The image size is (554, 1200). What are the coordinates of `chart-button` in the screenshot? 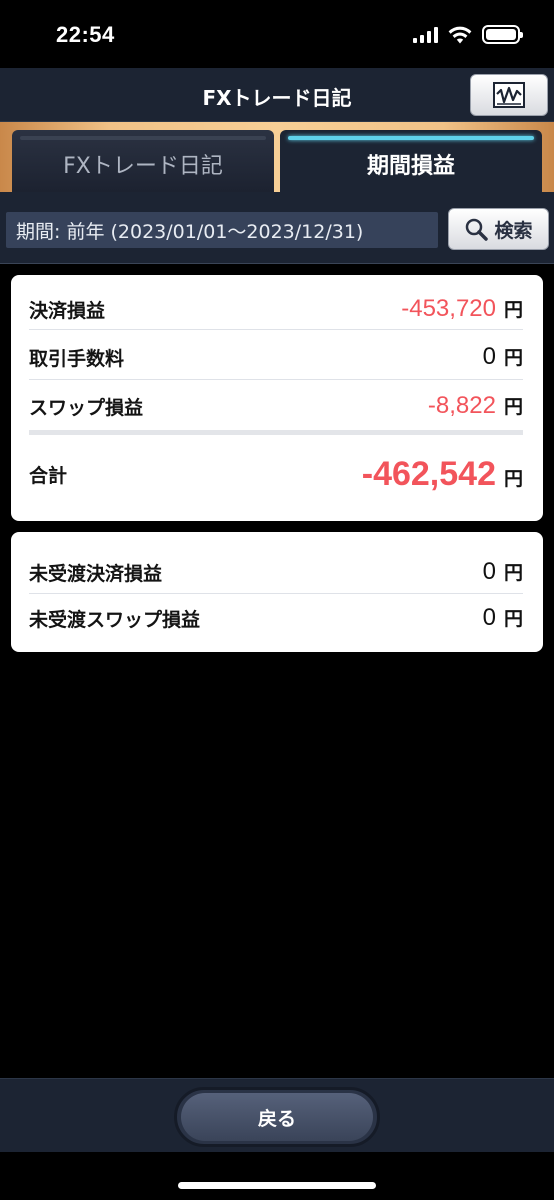 It's located at (509, 95).